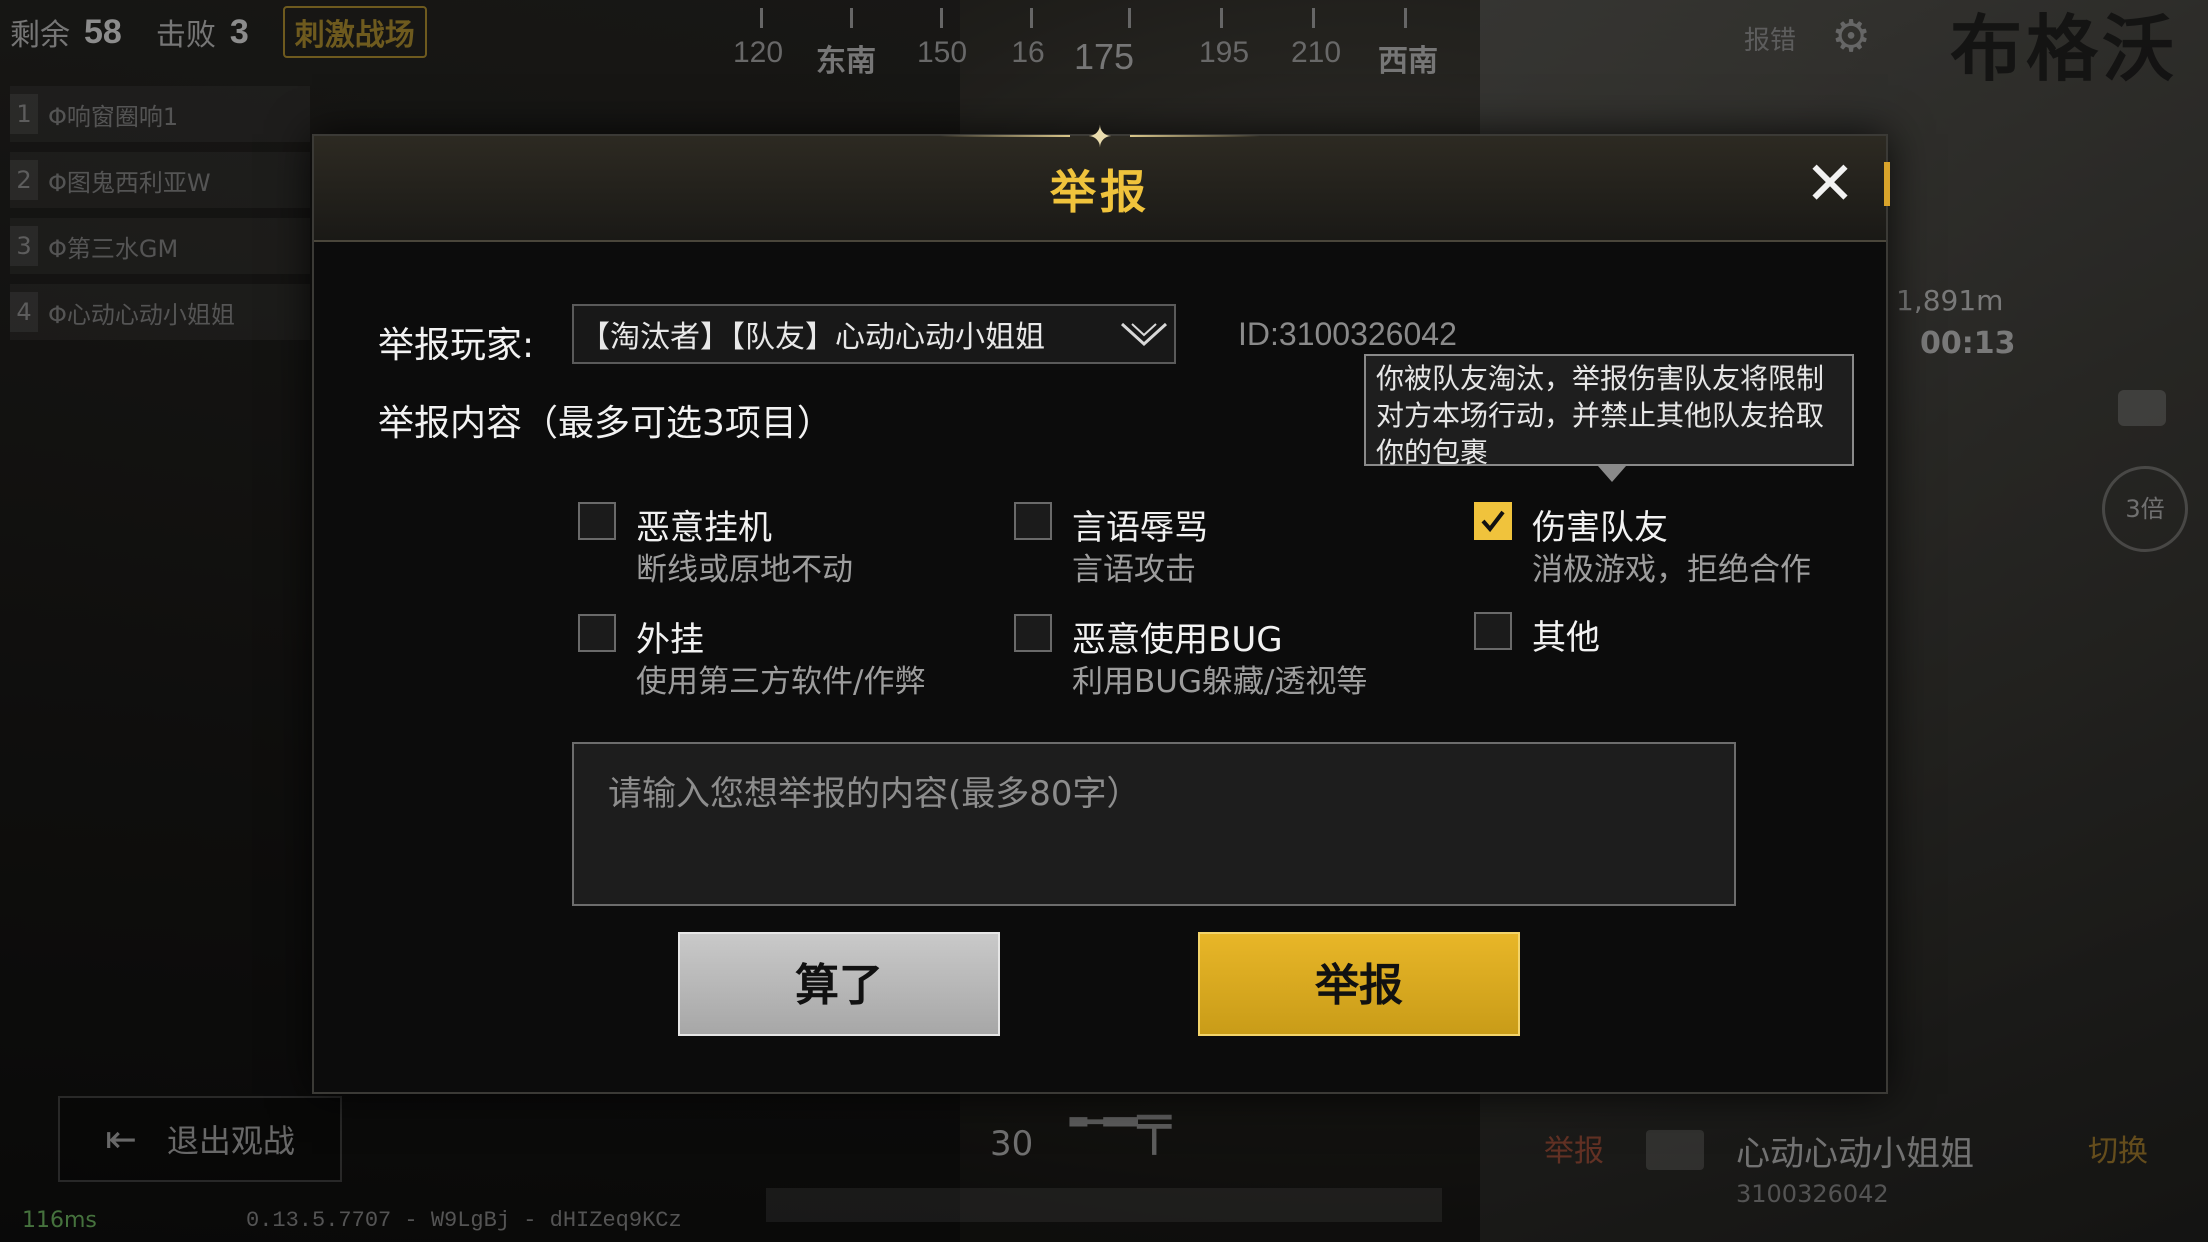  I want to click on player-label: 举报玩家:, so click(456, 345).